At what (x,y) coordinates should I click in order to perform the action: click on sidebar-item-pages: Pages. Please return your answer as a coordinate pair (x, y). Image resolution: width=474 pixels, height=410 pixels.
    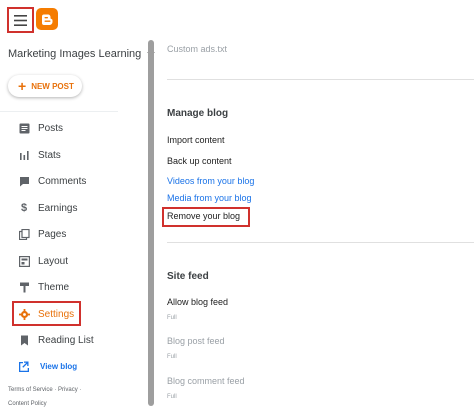
    Looking at the image, I should click on (42, 234).